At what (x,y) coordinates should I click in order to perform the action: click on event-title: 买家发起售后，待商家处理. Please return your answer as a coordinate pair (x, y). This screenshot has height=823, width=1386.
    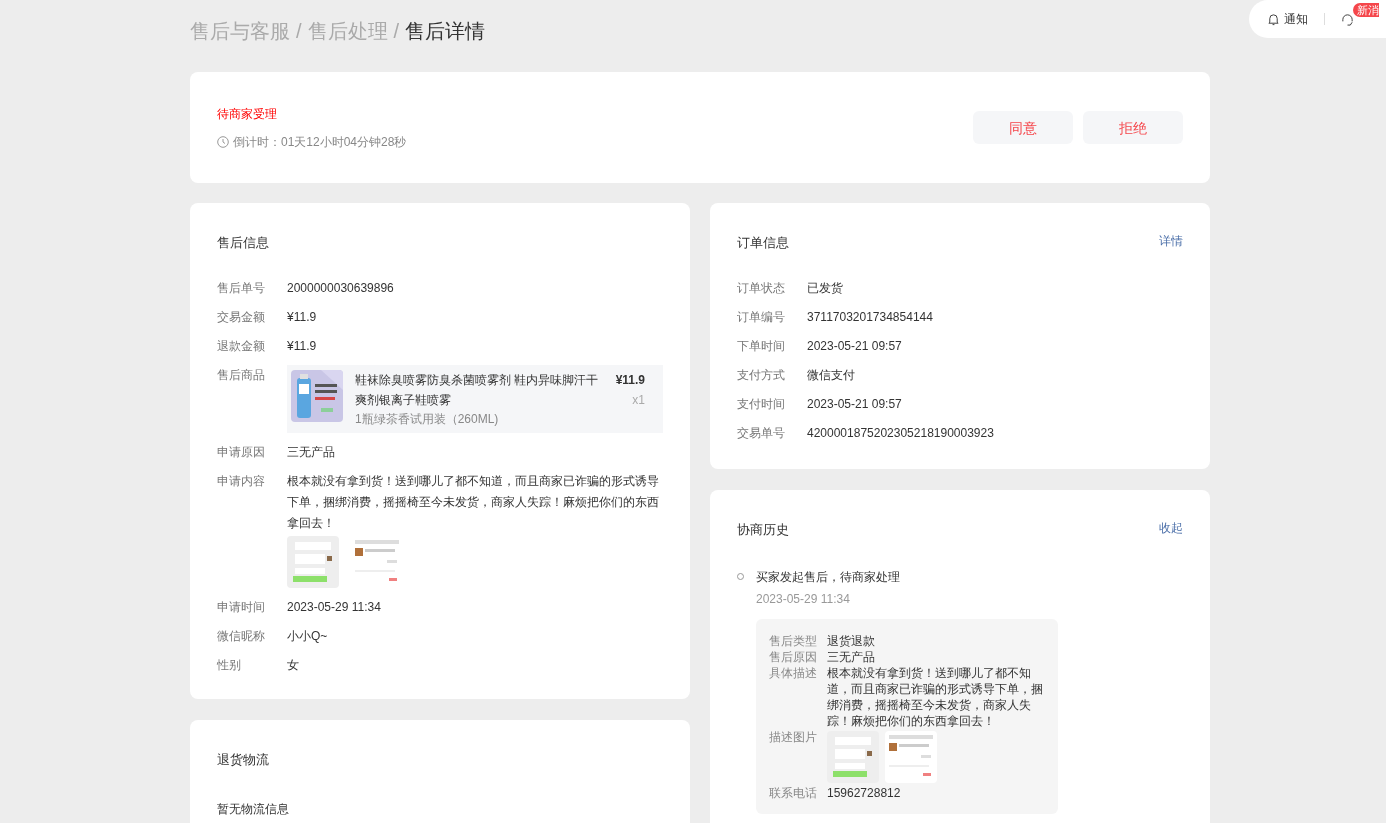
    Looking at the image, I should click on (828, 577).